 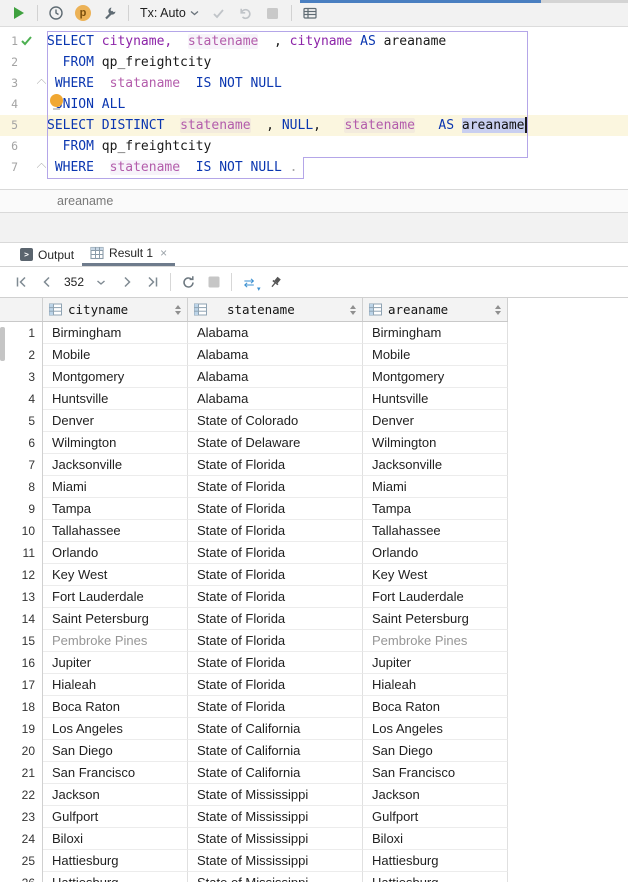 I want to click on cell-cityname: Gulfport, so click(x=115, y=817).